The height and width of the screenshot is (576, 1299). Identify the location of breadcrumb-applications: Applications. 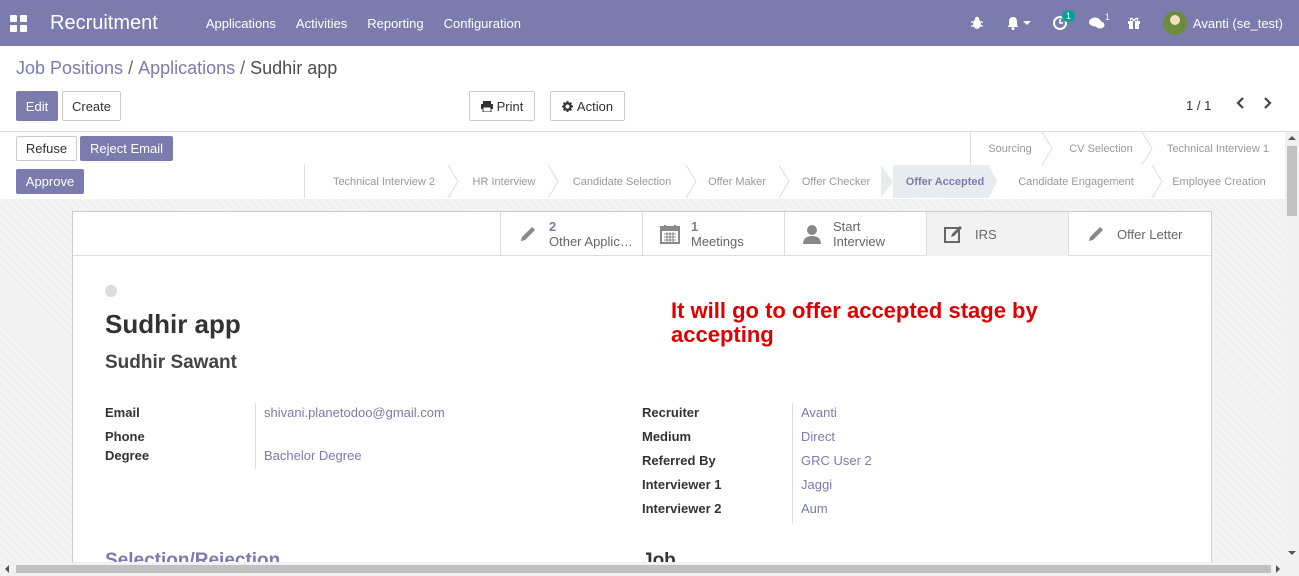
(186, 68).